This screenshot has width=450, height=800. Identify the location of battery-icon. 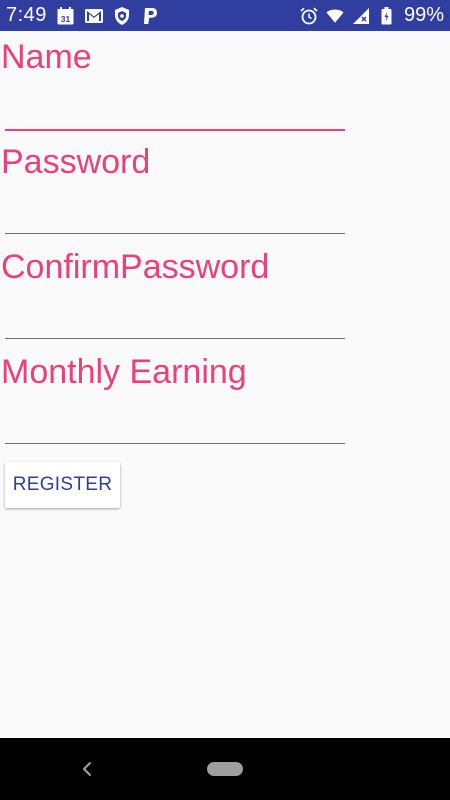
(387, 15).